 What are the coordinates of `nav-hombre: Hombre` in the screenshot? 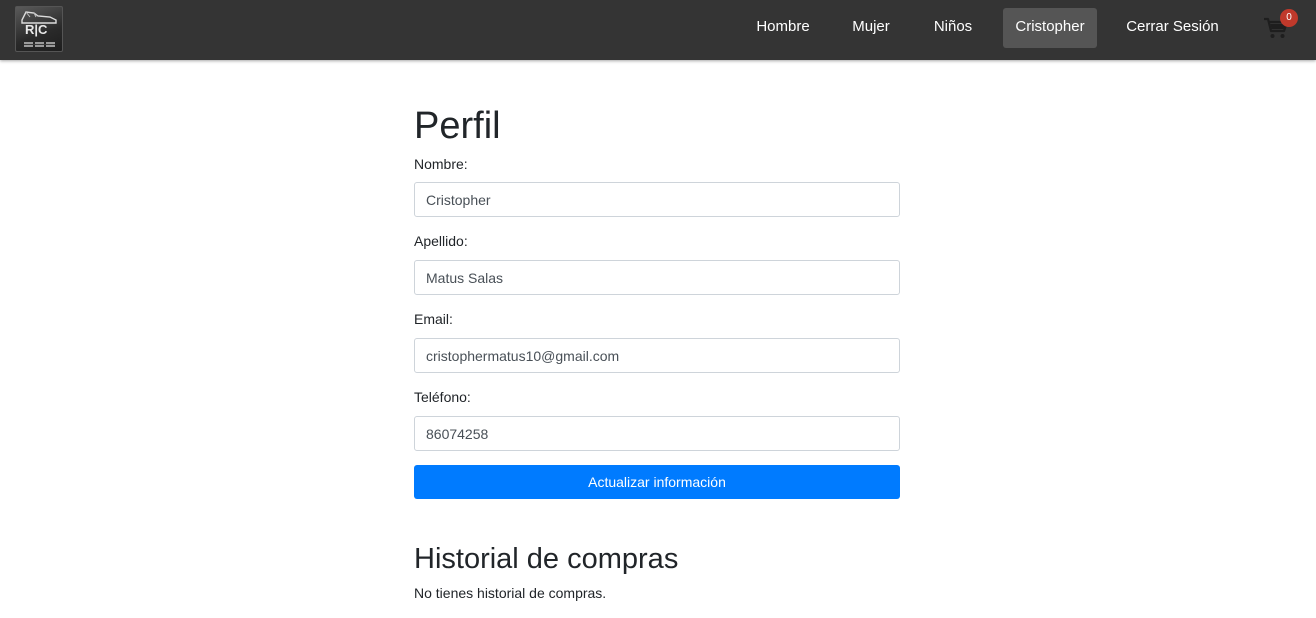 It's located at (783, 28).